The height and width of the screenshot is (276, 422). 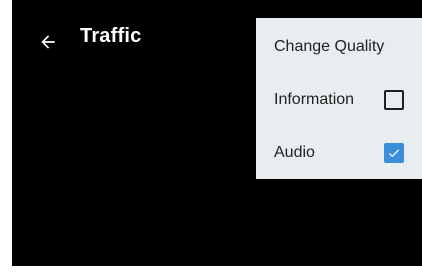 I want to click on menu-item-label: Information, so click(x=314, y=99).